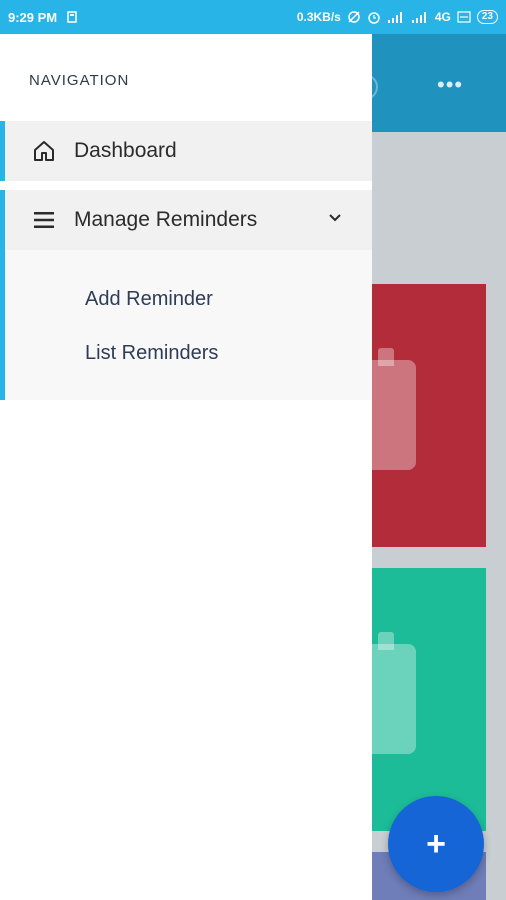 The width and height of the screenshot is (506, 900). Describe the element at coordinates (442, 17) in the screenshot. I see `network-type: 4G` at that location.